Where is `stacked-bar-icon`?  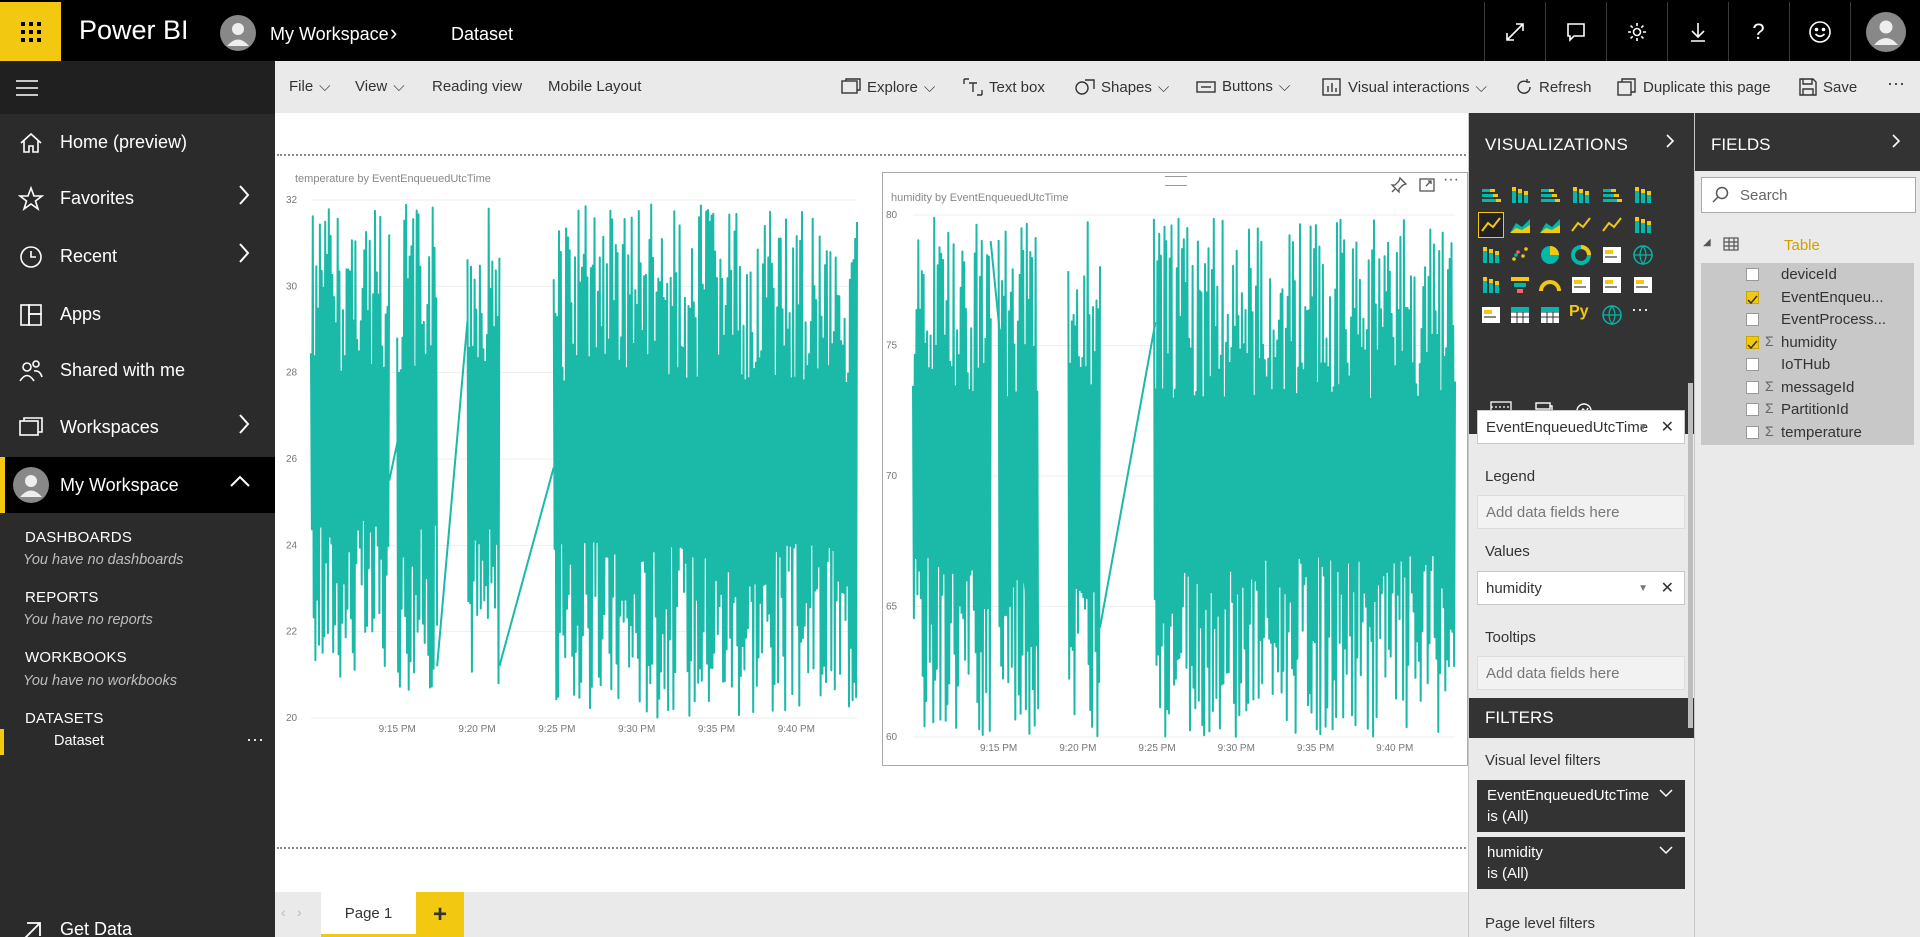
stacked-bar-icon is located at coordinates (1491, 195).